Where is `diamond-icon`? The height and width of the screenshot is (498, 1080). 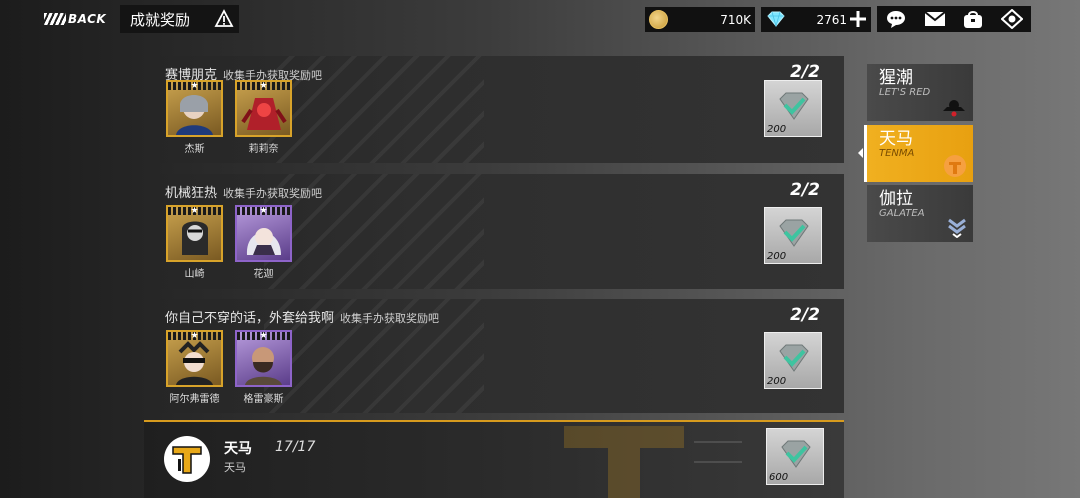 diamond-icon is located at coordinates (776, 19).